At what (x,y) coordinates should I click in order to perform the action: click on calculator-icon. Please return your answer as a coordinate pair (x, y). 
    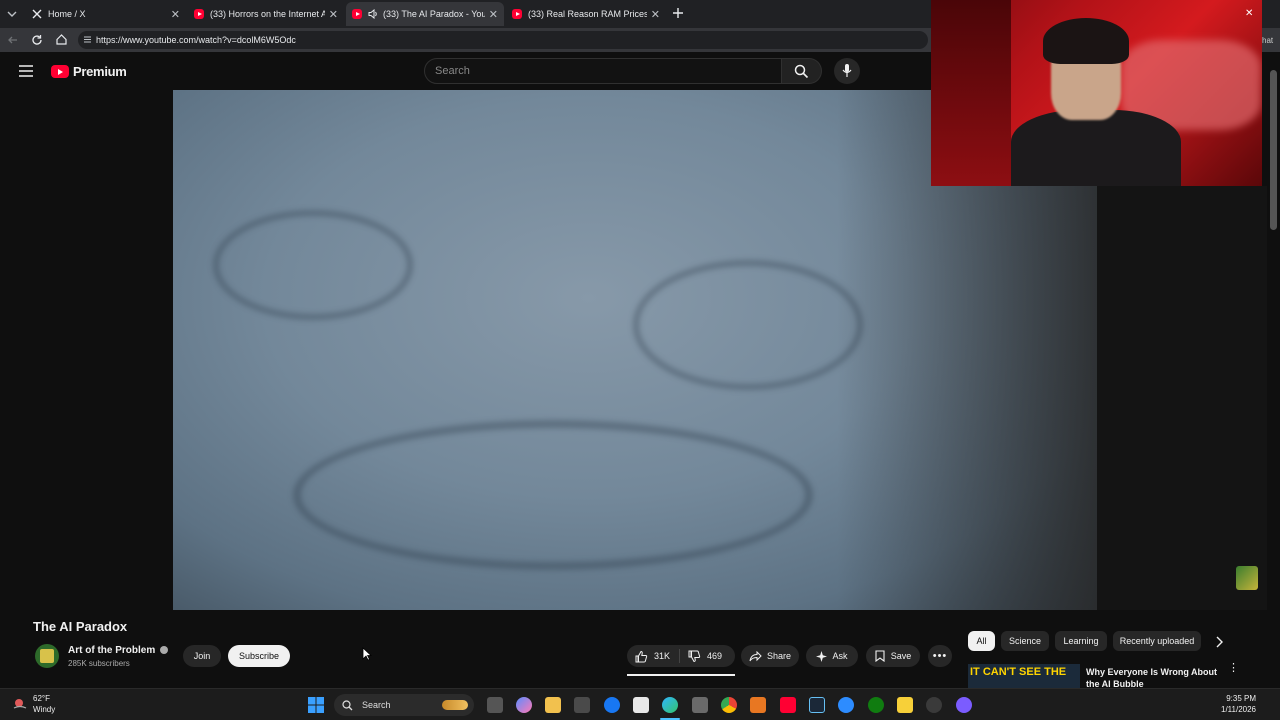
    Looking at the image, I should click on (700, 705).